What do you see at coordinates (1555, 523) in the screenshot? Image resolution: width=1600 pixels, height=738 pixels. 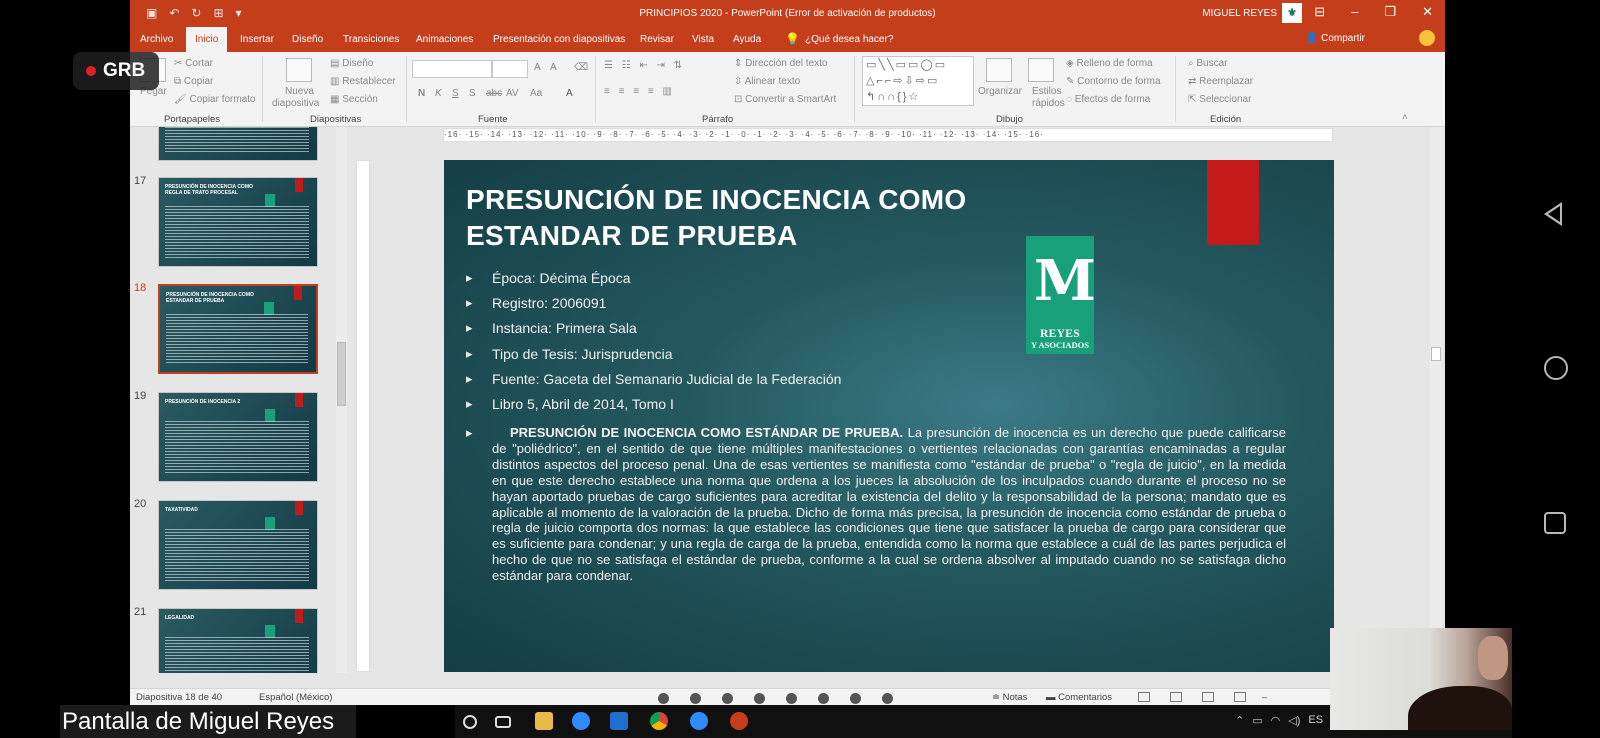 I see `recent-apps-icon` at bounding box center [1555, 523].